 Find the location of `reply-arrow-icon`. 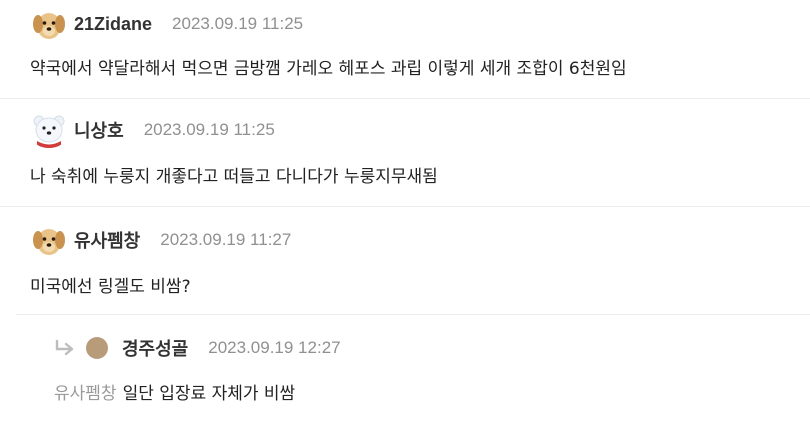

reply-arrow-icon is located at coordinates (64, 347).